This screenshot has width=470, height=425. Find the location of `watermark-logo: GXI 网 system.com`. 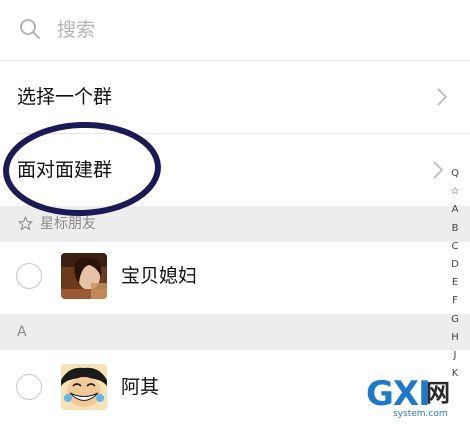

watermark-logo: GXI 网 system.com is located at coordinates (416, 400).